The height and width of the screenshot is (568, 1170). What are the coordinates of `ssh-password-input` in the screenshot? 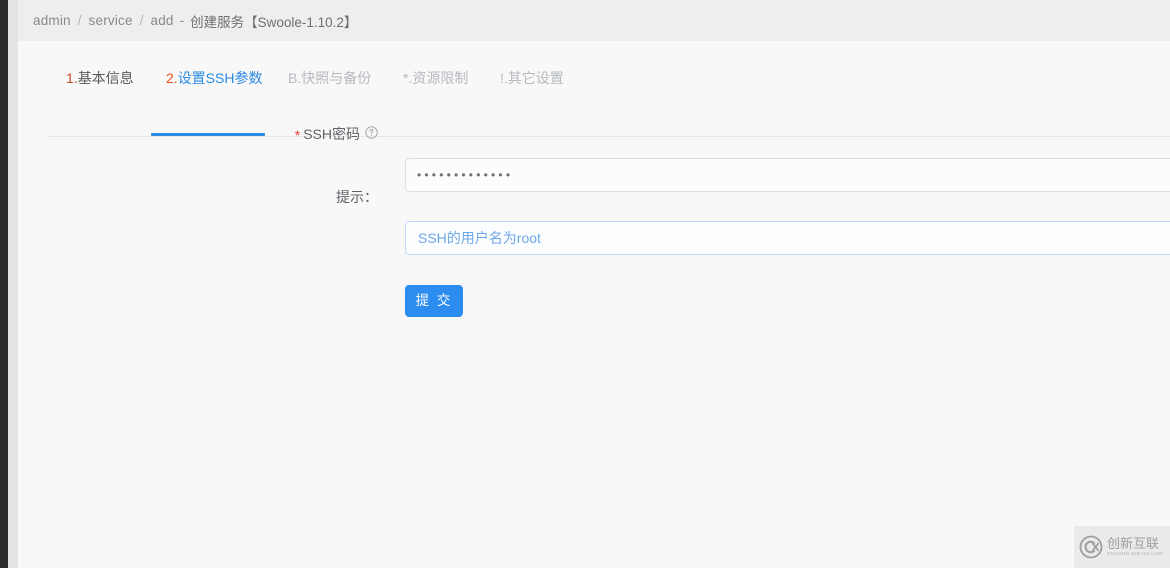 It's located at (787, 175).